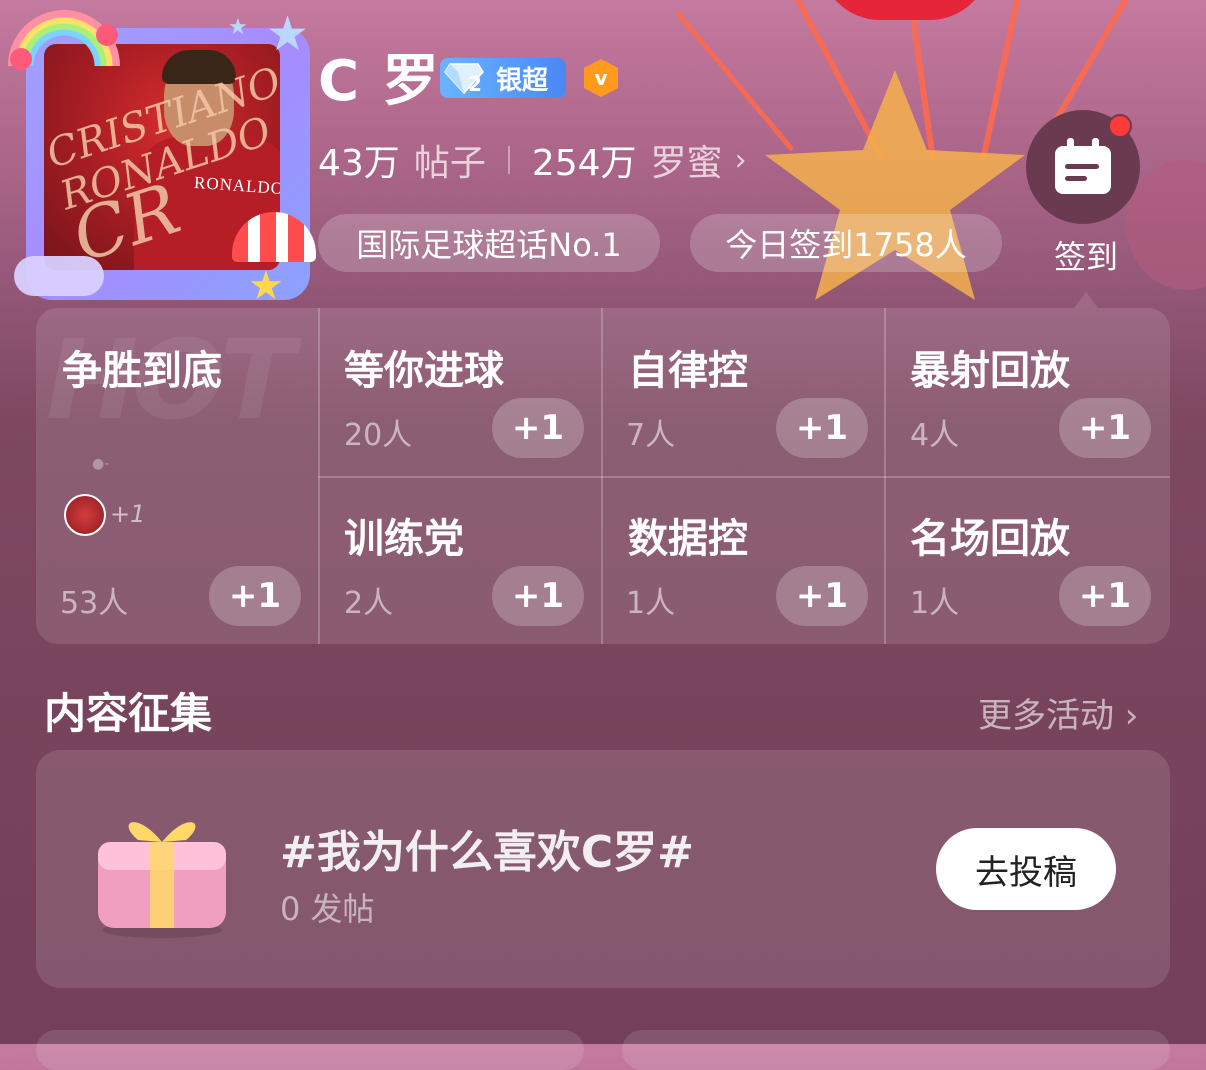 The height and width of the screenshot is (1070, 1206). I want to click on gift-icon, so click(162, 880).